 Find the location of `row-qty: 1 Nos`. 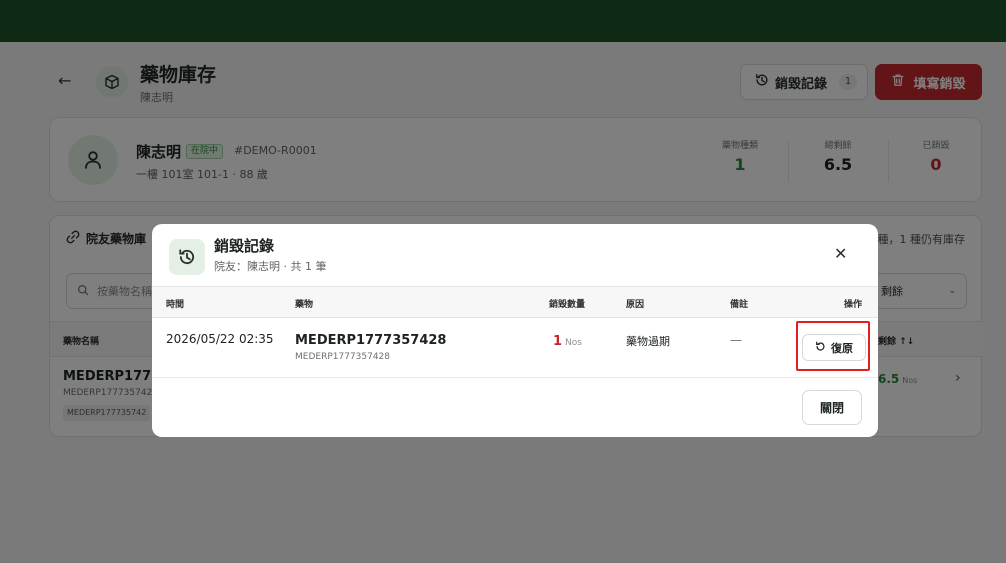

row-qty: 1 Nos is located at coordinates (567, 341).